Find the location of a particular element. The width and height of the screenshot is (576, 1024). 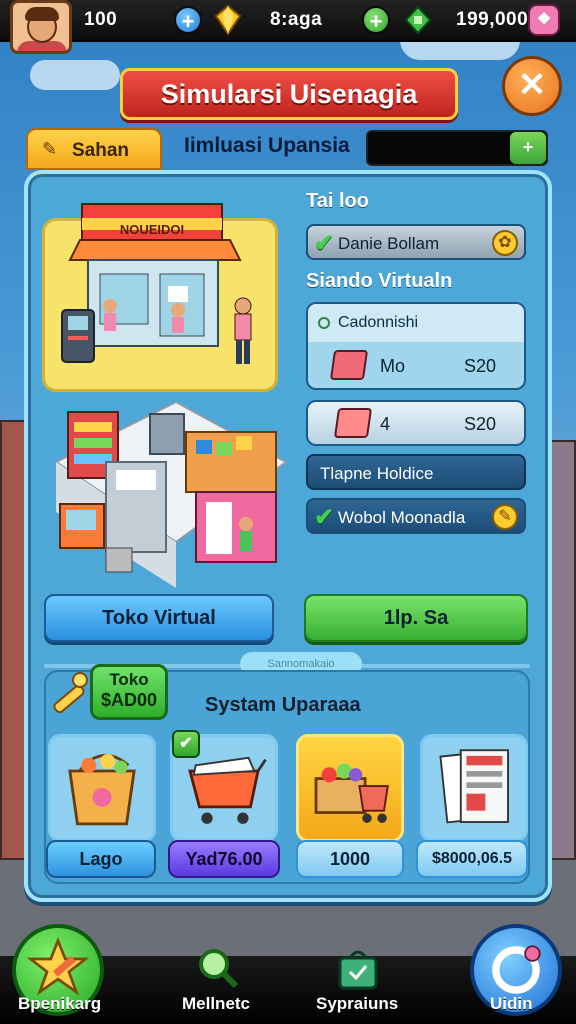

section-heading-1: Tai loo is located at coordinates (337, 201).